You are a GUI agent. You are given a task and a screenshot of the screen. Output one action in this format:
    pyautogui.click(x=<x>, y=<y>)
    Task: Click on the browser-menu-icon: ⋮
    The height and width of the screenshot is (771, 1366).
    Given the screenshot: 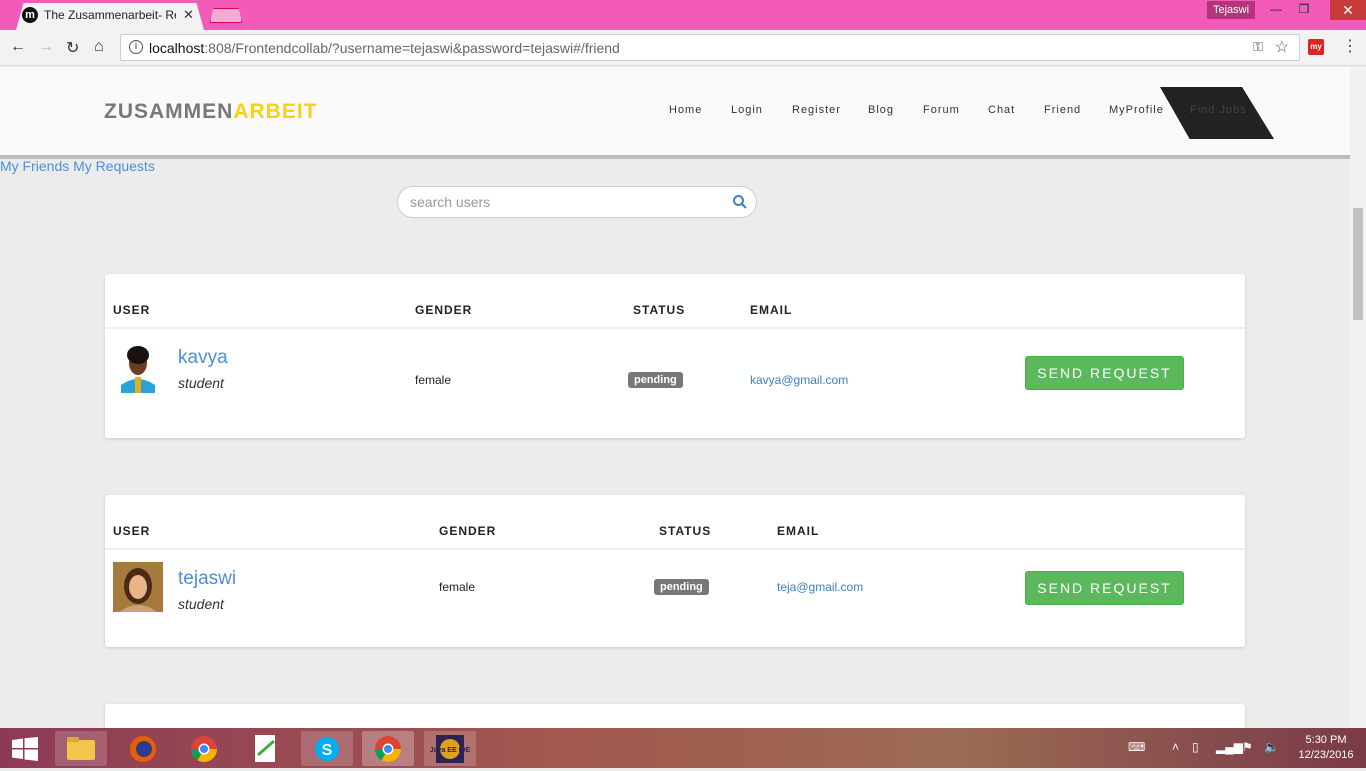 What is the action you would take?
    pyautogui.click(x=1350, y=46)
    